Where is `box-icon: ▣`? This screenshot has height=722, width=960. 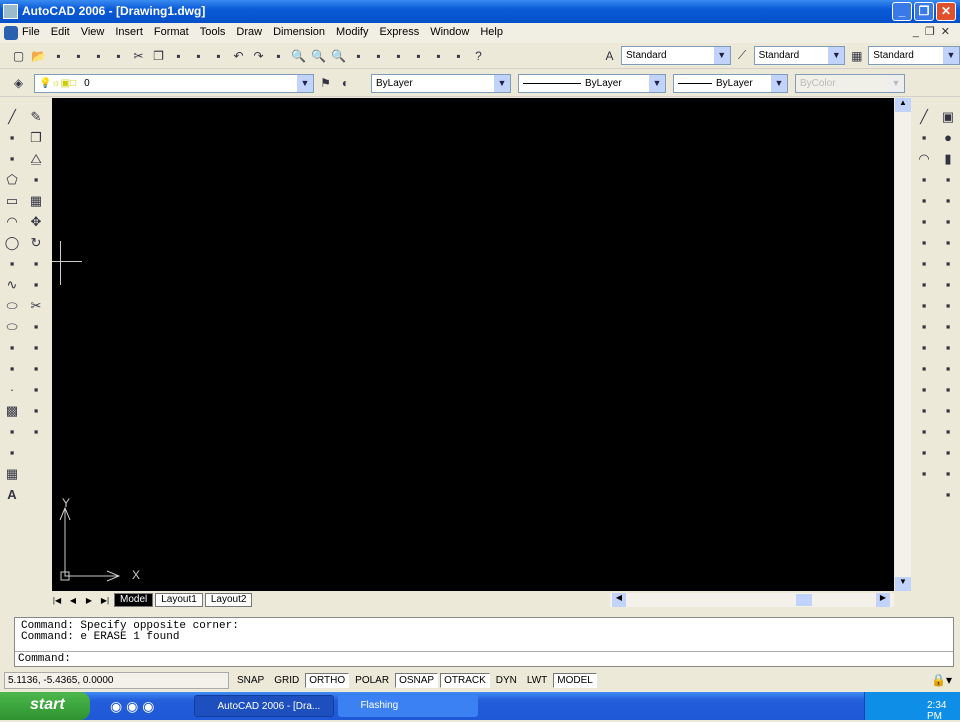
box-icon: ▣ is located at coordinates (948, 116).